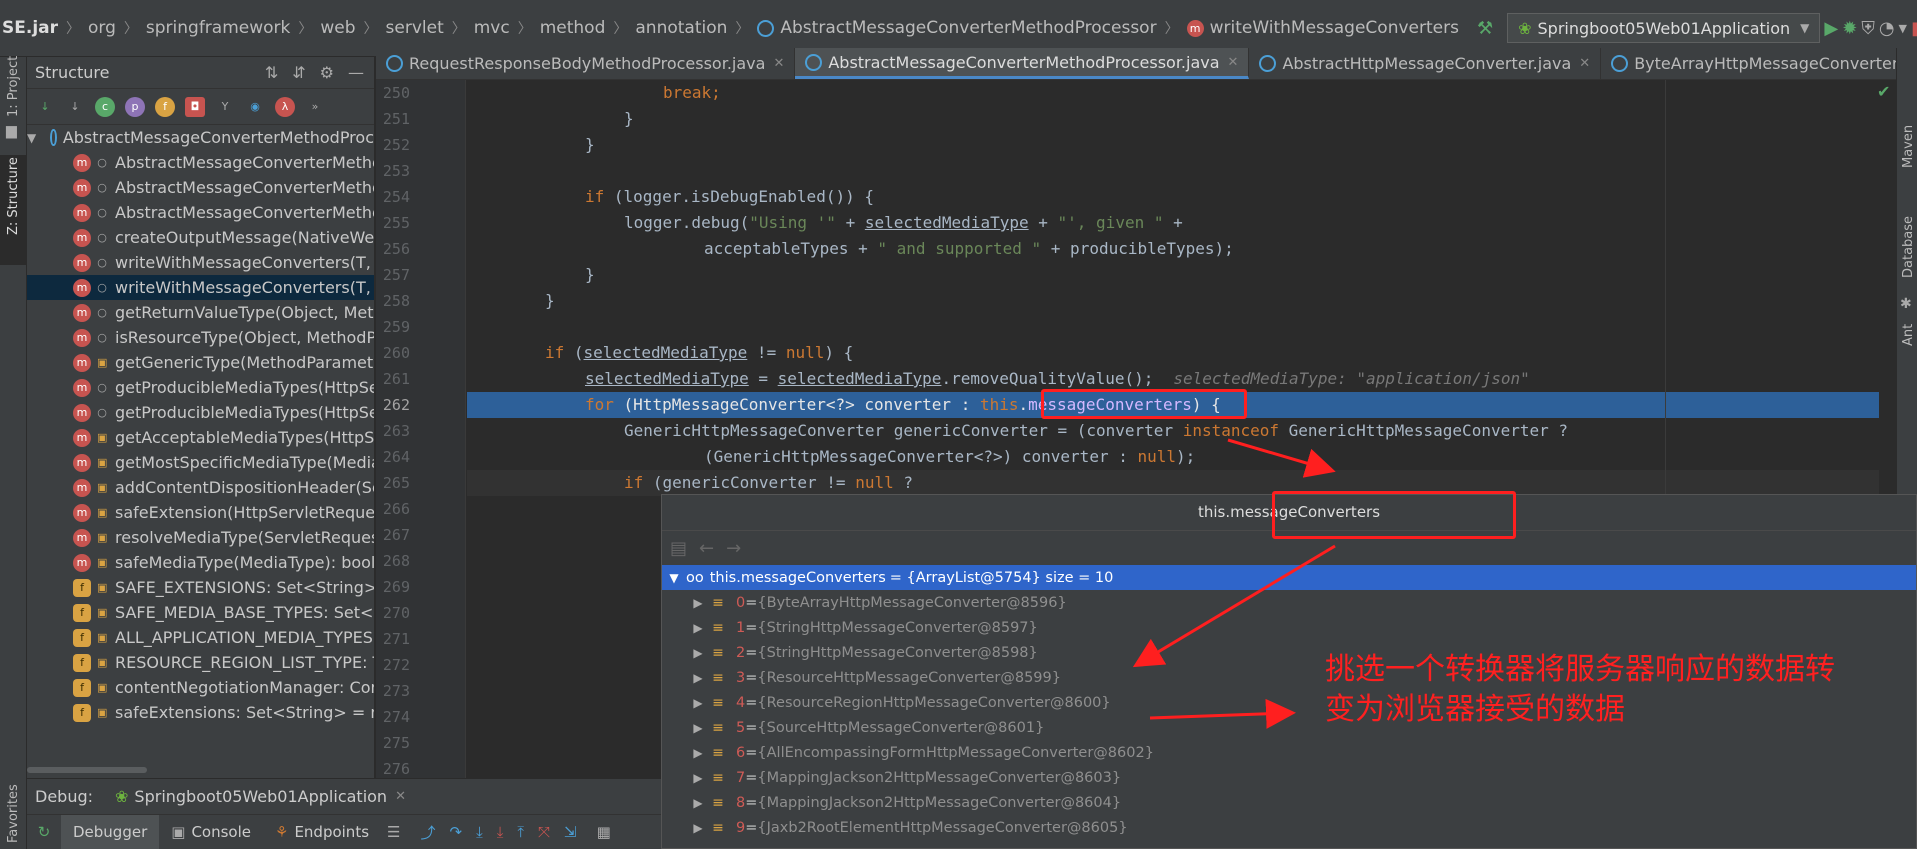  Describe the element at coordinates (393, 405) in the screenshot. I see `line-number: 262` at that location.